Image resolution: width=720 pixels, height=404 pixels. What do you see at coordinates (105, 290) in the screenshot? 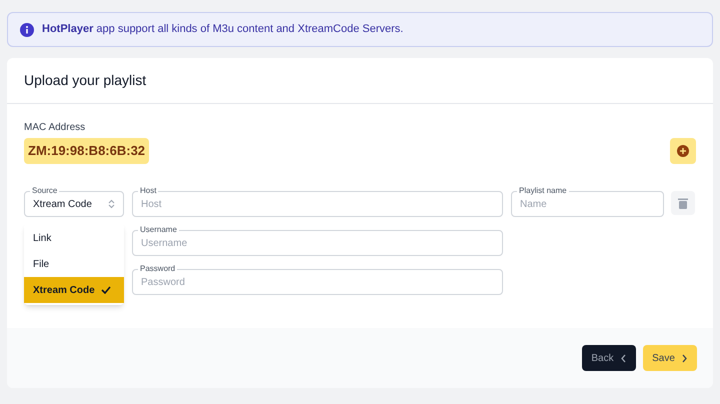
I see `check-icon` at bounding box center [105, 290].